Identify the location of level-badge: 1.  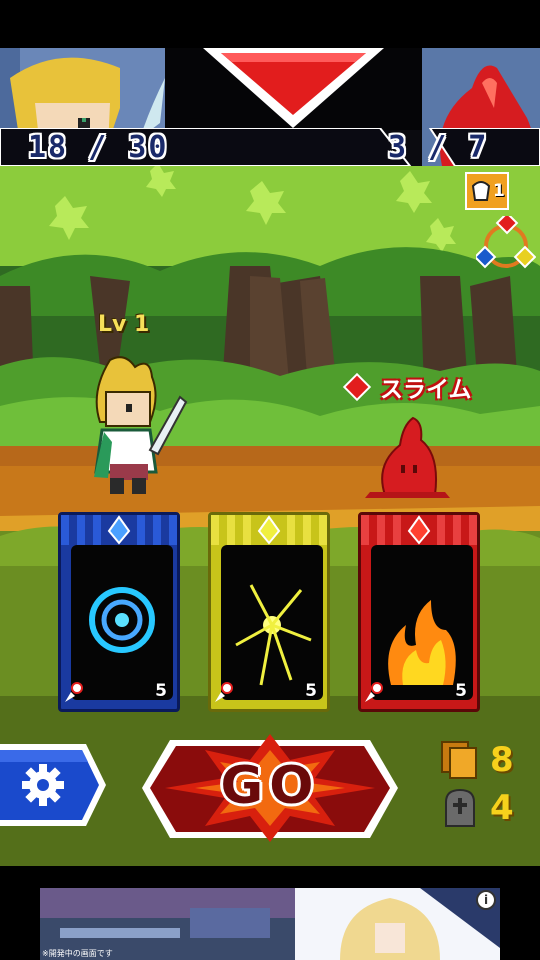
(487, 191).